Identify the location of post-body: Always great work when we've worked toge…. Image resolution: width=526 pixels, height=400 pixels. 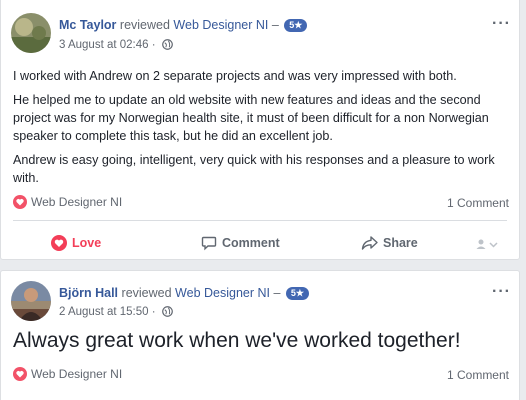
(237, 340).